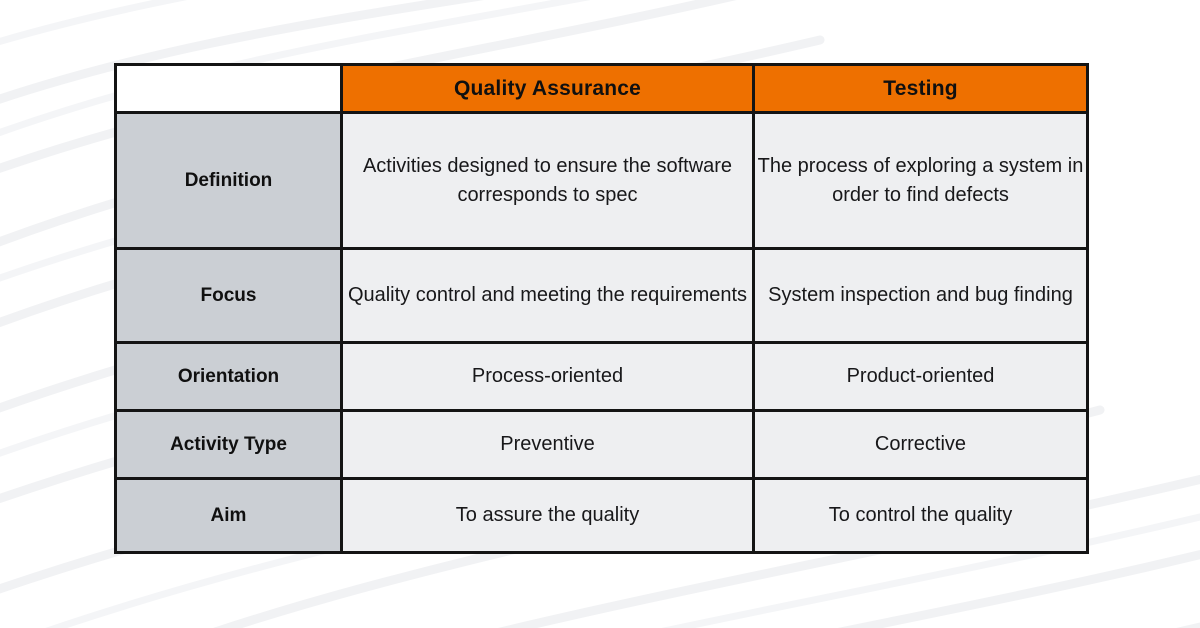 The image size is (1200, 628). I want to click on cell-activity-type-testing-text: Corrective, so click(920, 444).